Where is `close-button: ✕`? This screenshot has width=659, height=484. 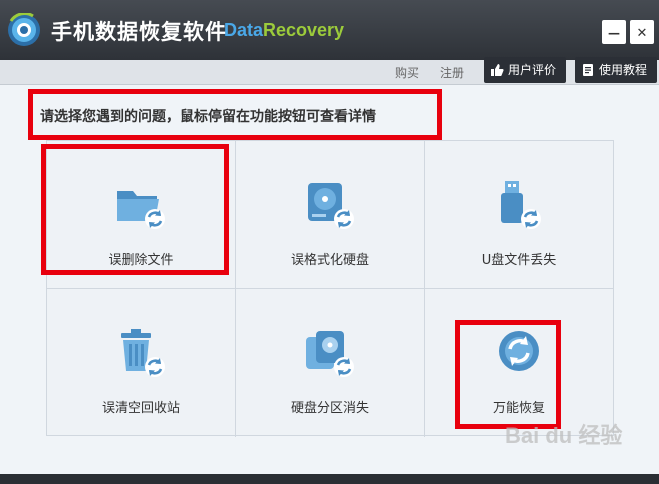 close-button: ✕ is located at coordinates (642, 32).